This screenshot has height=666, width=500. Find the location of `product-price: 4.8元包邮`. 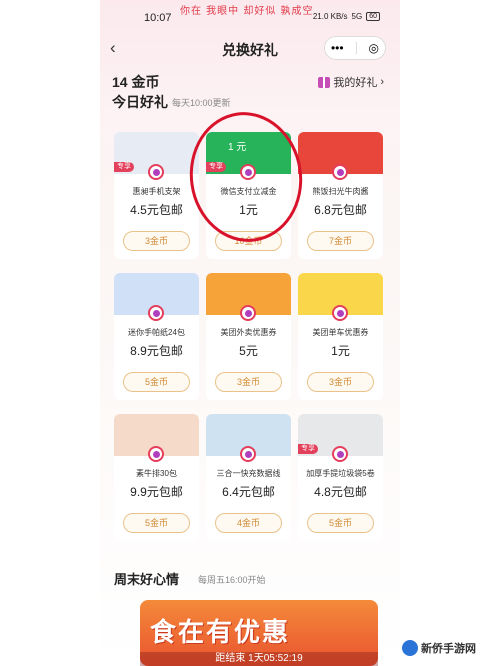

product-price: 4.8元包邮 is located at coordinates (340, 492).